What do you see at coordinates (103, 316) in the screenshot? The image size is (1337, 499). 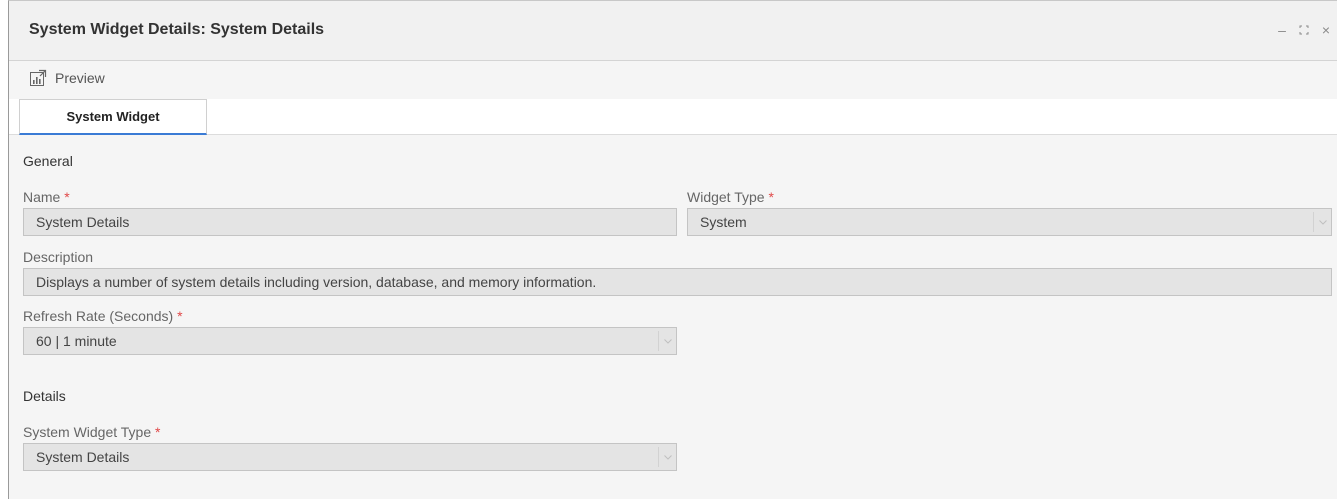 I see `refresh-rate-label: Refresh Rate (Seconds) *` at bounding box center [103, 316].